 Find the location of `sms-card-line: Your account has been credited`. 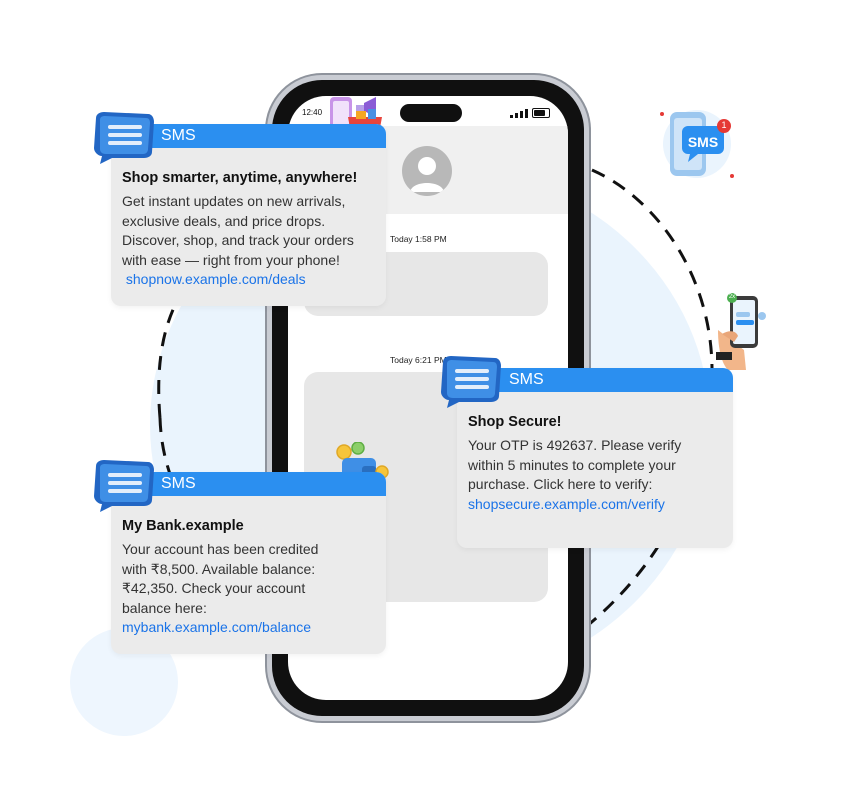

sms-card-line: Your account has been credited is located at coordinates (220, 549).